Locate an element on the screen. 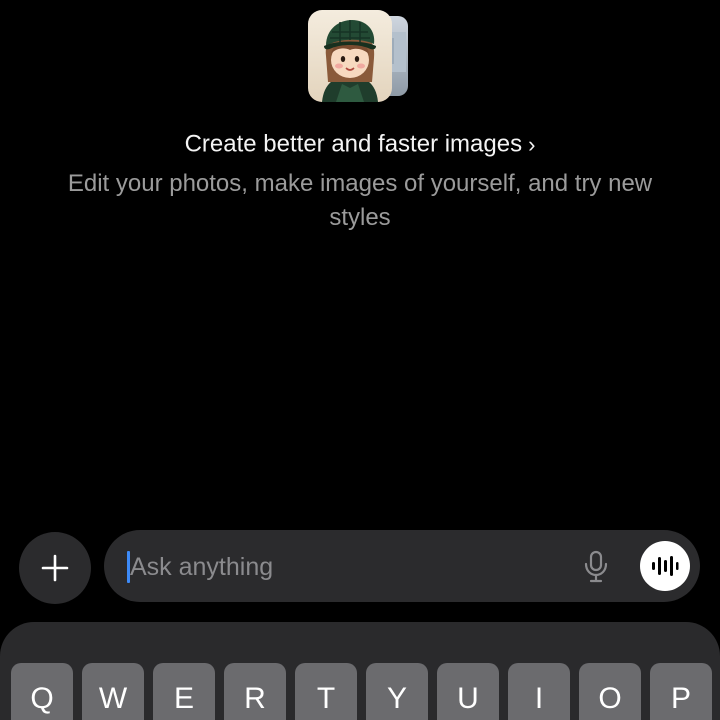  promo-title-link: Create better and faster images › is located at coordinates (360, 144).